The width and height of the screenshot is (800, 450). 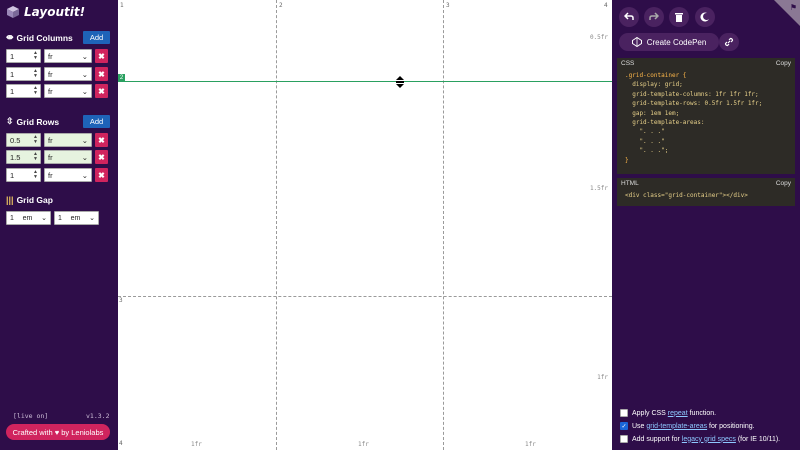 What do you see at coordinates (281, 5) in the screenshot?
I see `column-line-number: 2` at bounding box center [281, 5].